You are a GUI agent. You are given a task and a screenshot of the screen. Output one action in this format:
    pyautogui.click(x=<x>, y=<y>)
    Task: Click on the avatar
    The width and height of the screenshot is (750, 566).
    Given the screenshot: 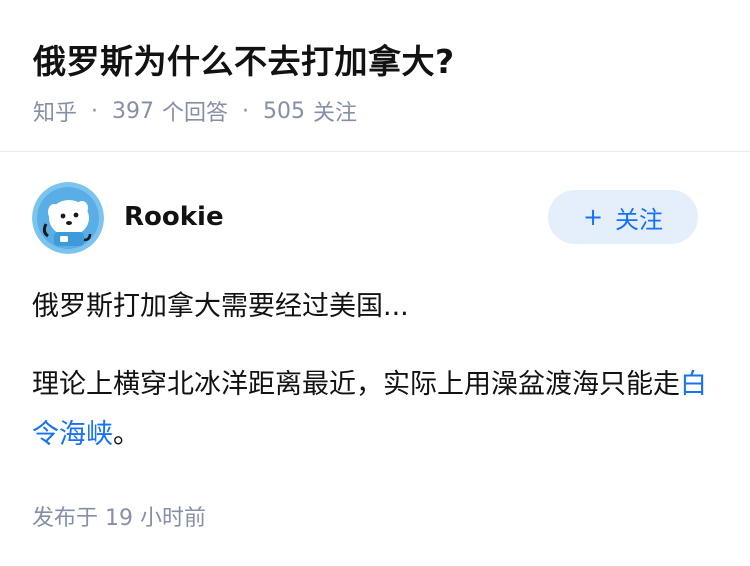 What is the action you would take?
    pyautogui.click(x=68, y=218)
    